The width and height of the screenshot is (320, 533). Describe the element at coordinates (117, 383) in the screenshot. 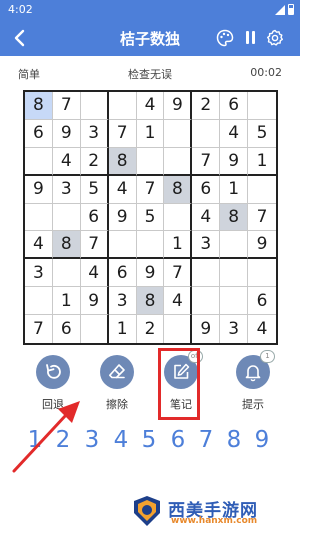

I see `erase-button: 擦除` at that location.